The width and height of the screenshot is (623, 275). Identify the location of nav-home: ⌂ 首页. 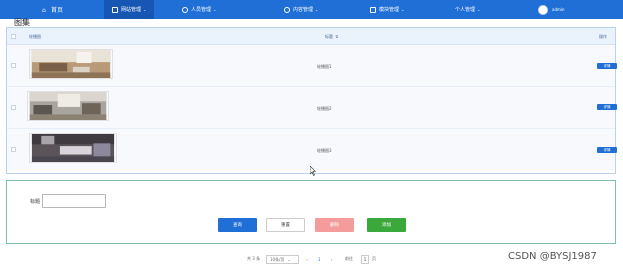
(52, 9).